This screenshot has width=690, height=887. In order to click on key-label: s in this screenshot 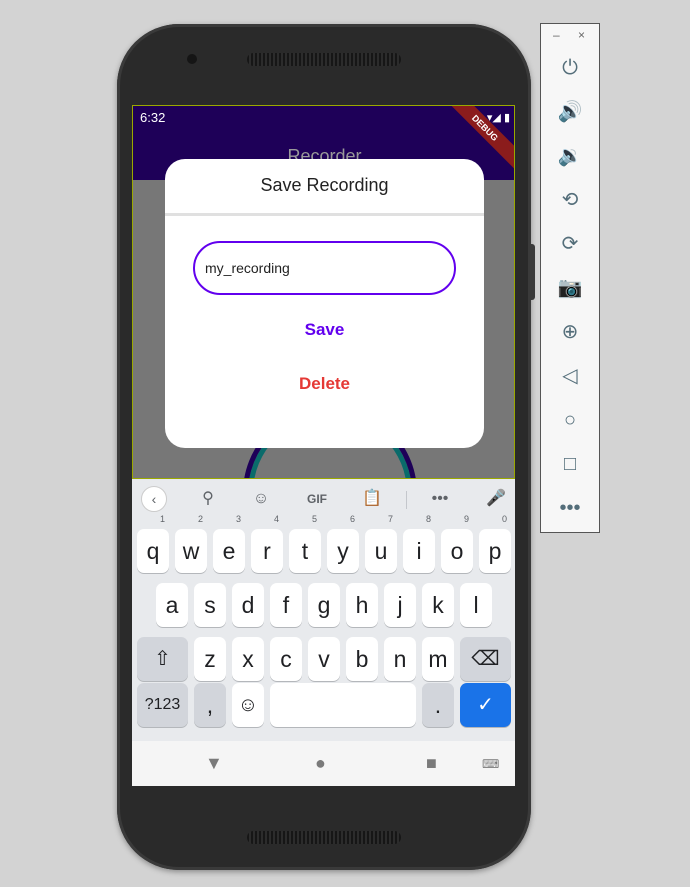, I will do `click(210, 605)`.